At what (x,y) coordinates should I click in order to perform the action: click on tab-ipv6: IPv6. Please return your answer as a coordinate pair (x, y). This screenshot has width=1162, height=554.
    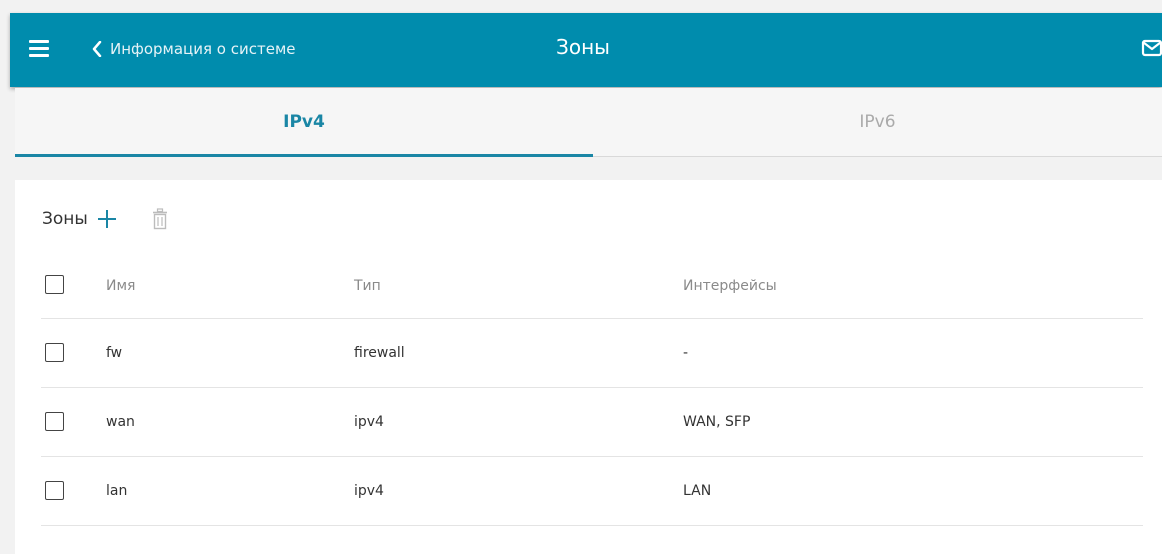
    Looking at the image, I should click on (877, 122).